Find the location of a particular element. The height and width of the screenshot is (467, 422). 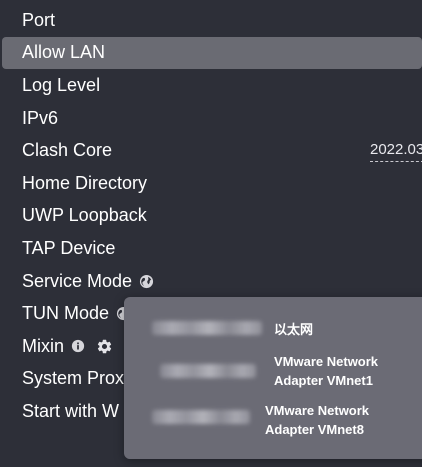

setting-label: Service Mode is located at coordinates (77, 280).